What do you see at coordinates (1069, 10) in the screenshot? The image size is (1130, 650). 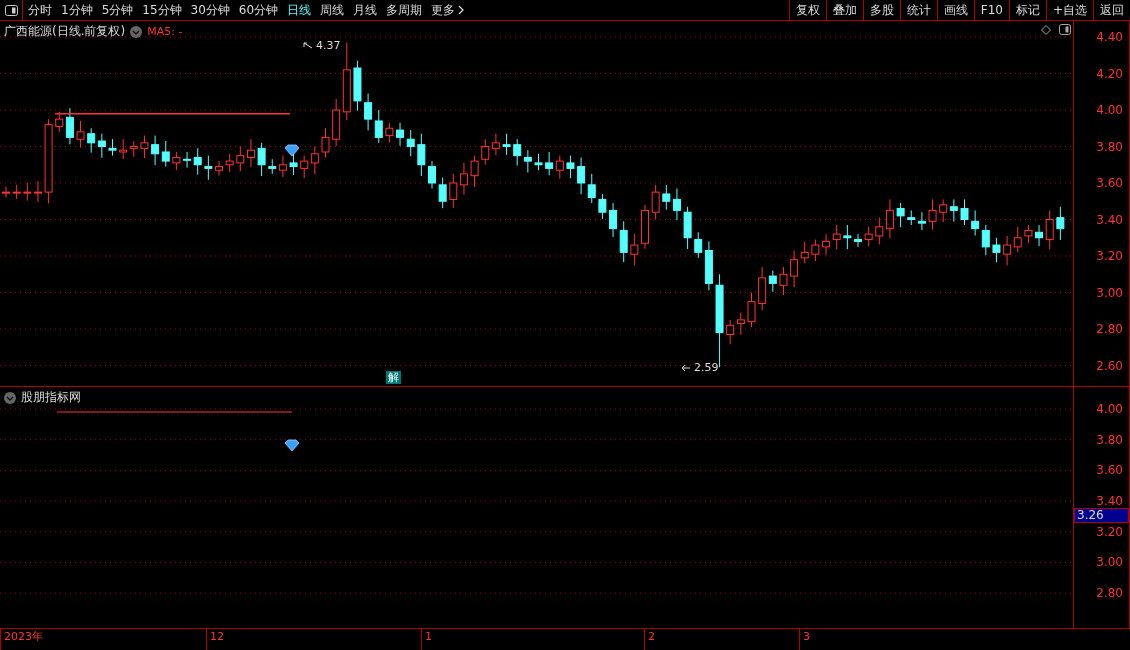 I see `toolbar-button: +自选` at bounding box center [1069, 10].